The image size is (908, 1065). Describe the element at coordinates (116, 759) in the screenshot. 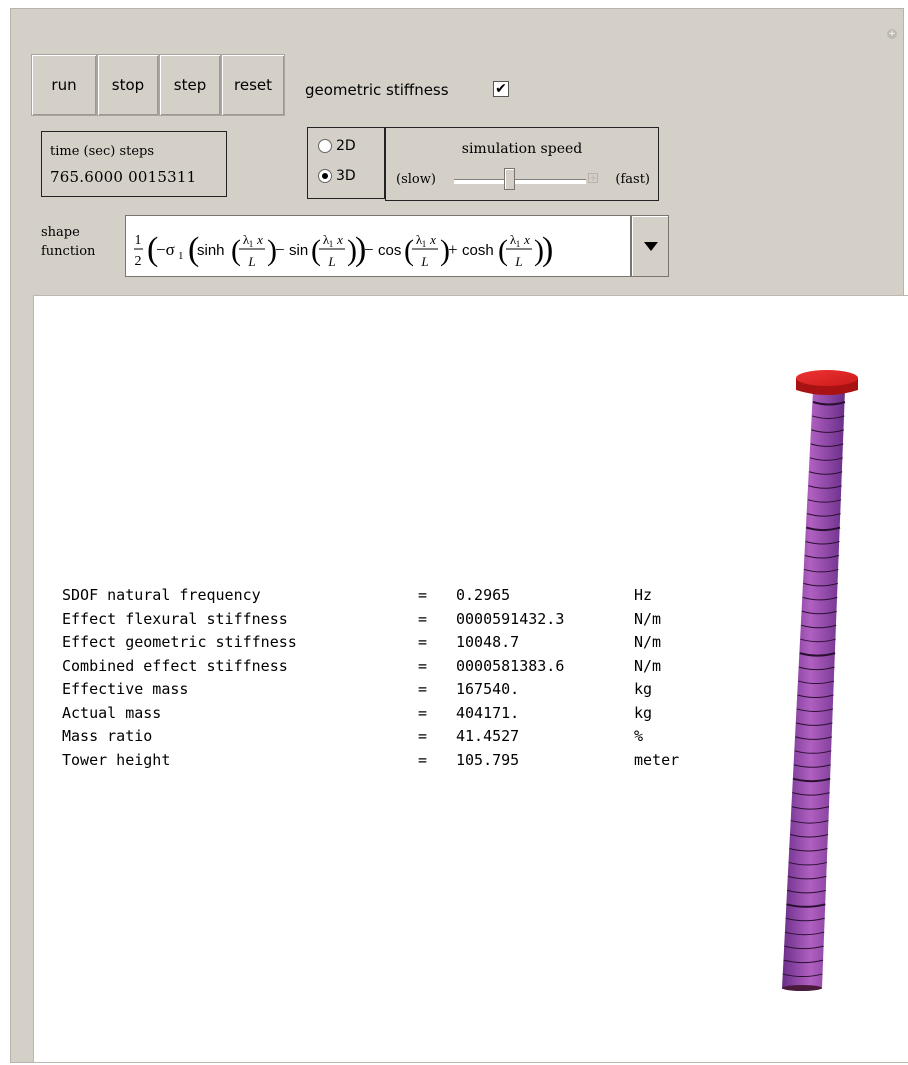

I see `result-name: Tower height` at that location.